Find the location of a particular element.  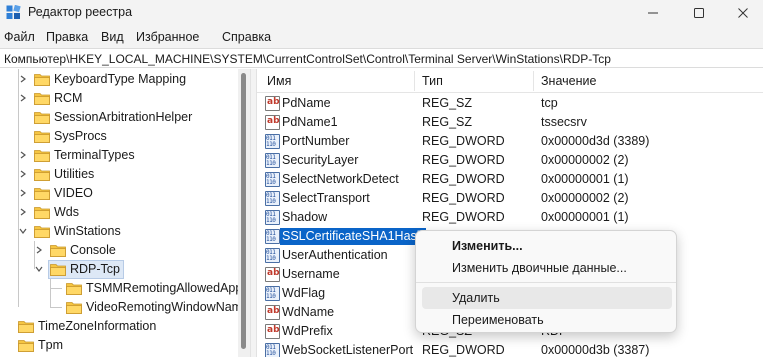

tree-item: VideoRemotingWindowNam is located at coordinates (121, 307).